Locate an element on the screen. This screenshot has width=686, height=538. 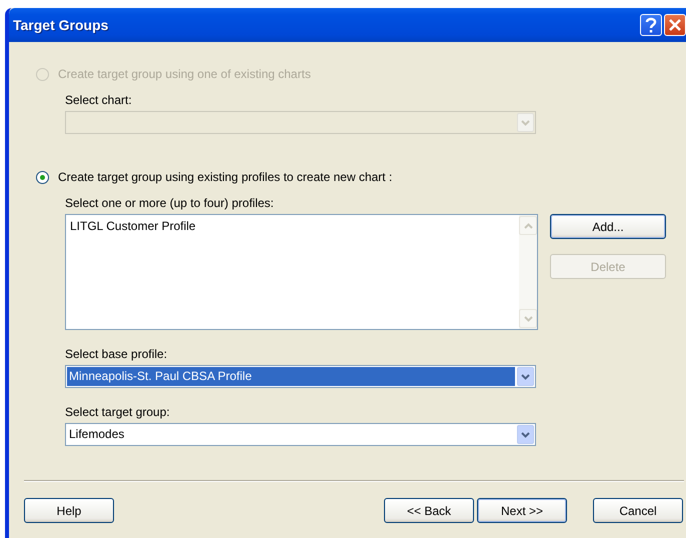
button: << Back is located at coordinates (429, 510).